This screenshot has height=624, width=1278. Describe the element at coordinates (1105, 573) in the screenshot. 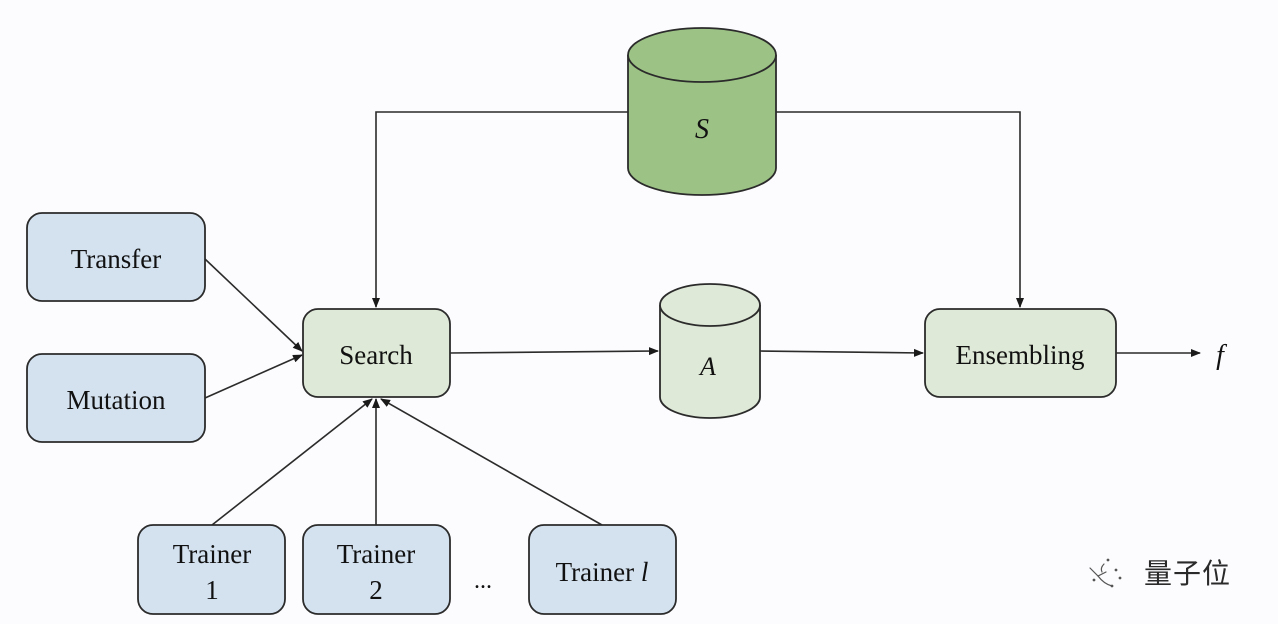

I see `watermark-logo-icon` at that location.